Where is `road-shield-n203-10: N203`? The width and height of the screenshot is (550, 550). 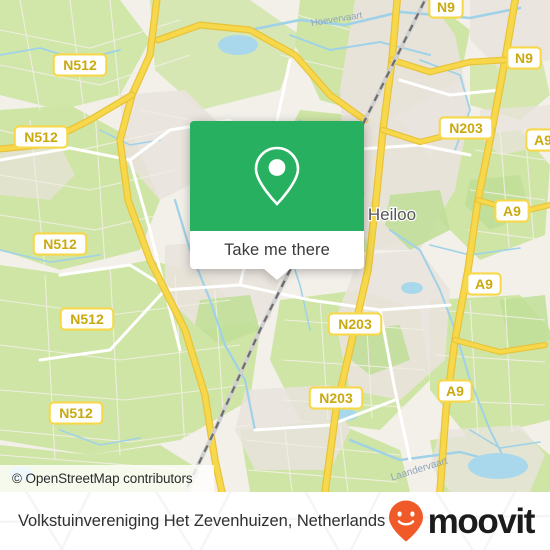
road-shield-n203-10: N203 is located at coordinates (355, 324).